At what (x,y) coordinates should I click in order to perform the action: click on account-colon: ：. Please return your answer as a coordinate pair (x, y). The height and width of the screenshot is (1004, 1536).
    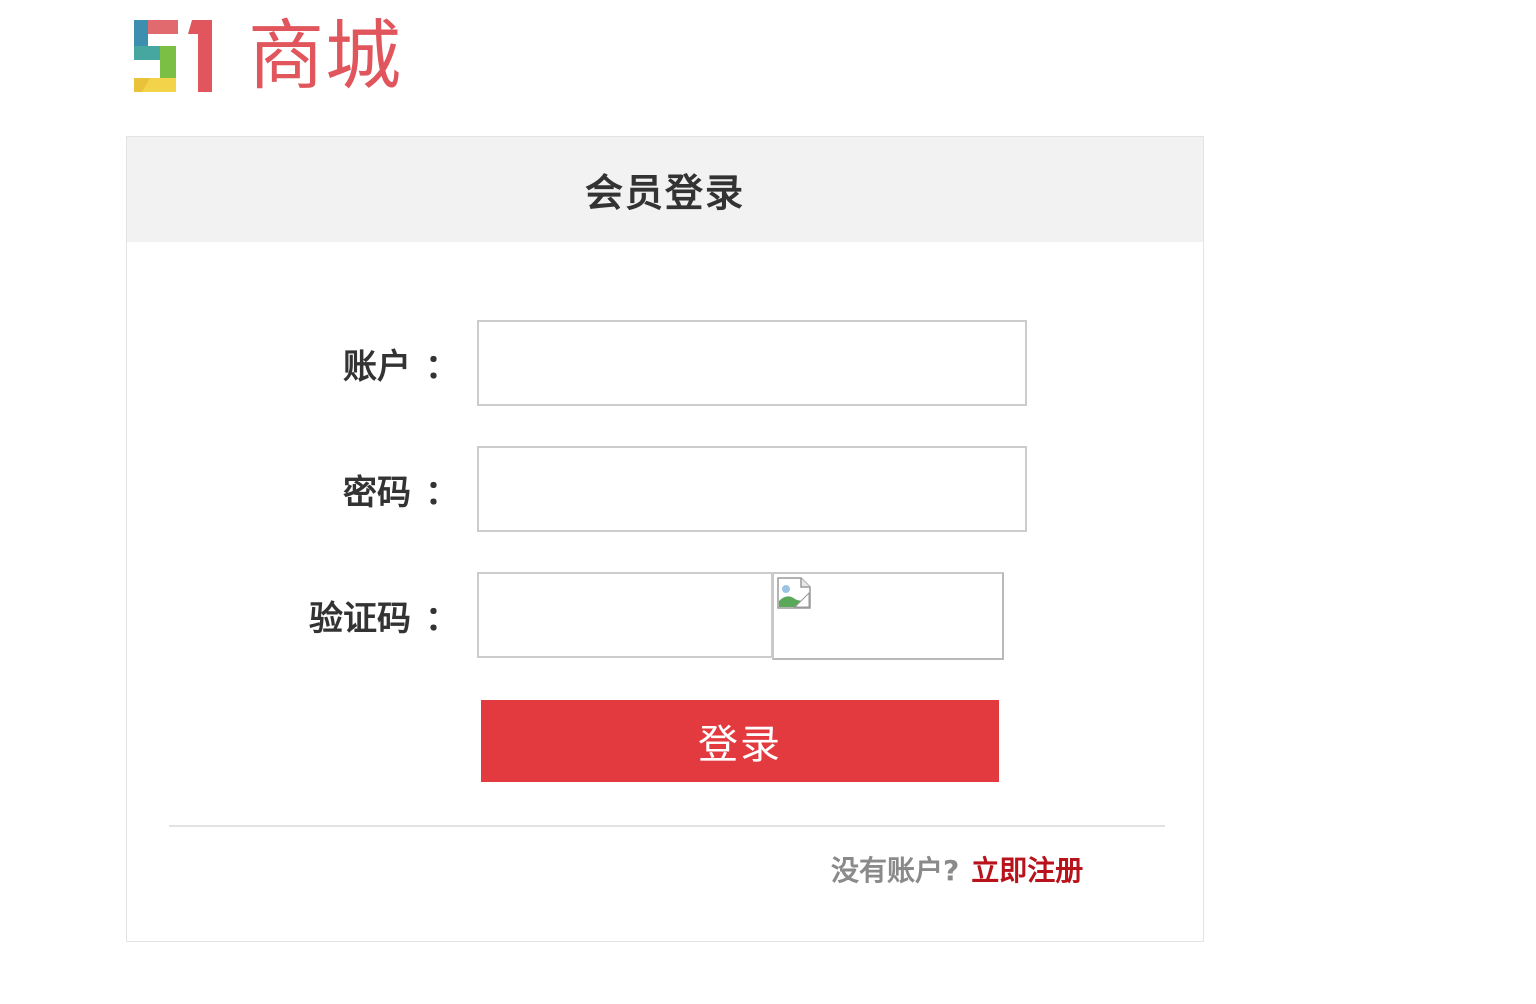
    Looking at the image, I should click on (442, 366).